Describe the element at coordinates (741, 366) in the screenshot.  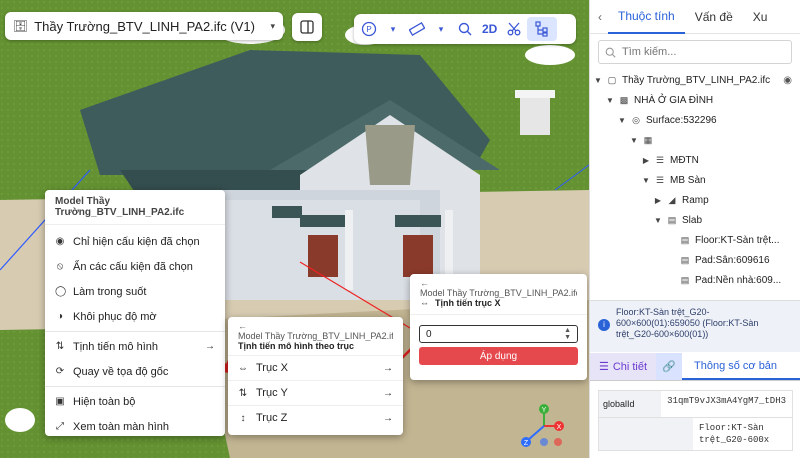
I see `tab-basic-params: Thông số cơ bản` at that location.